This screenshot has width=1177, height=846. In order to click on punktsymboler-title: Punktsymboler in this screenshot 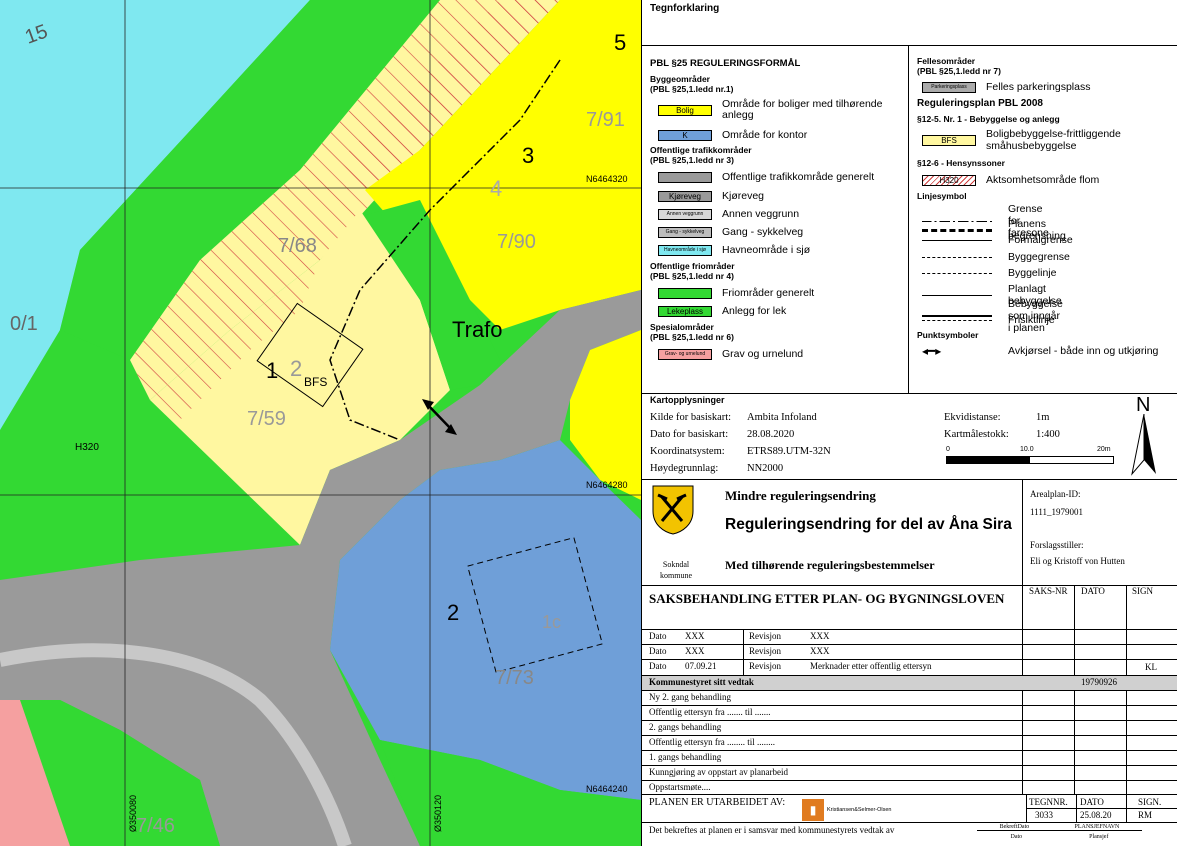, I will do `click(948, 335)`.